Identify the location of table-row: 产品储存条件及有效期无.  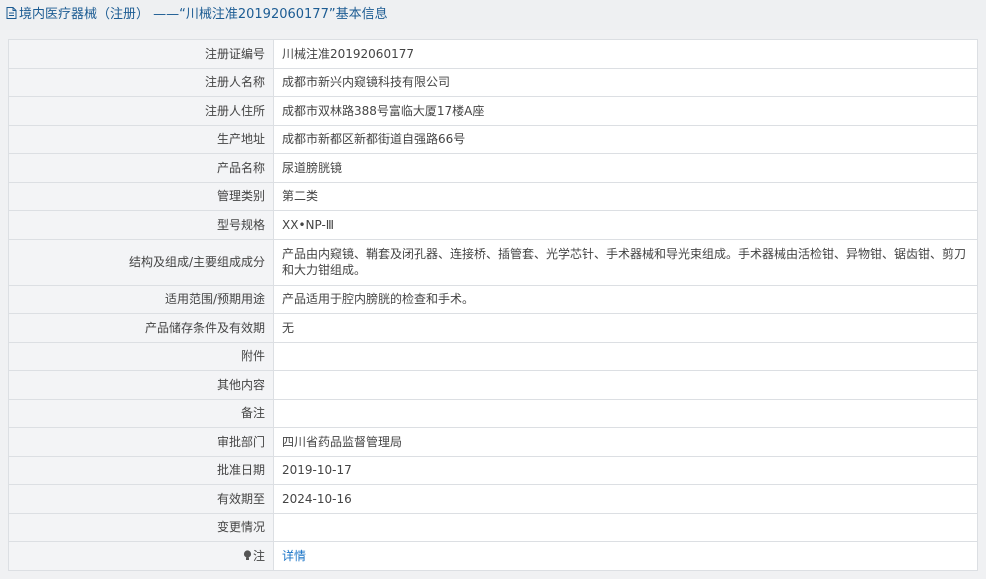
(493, 328).